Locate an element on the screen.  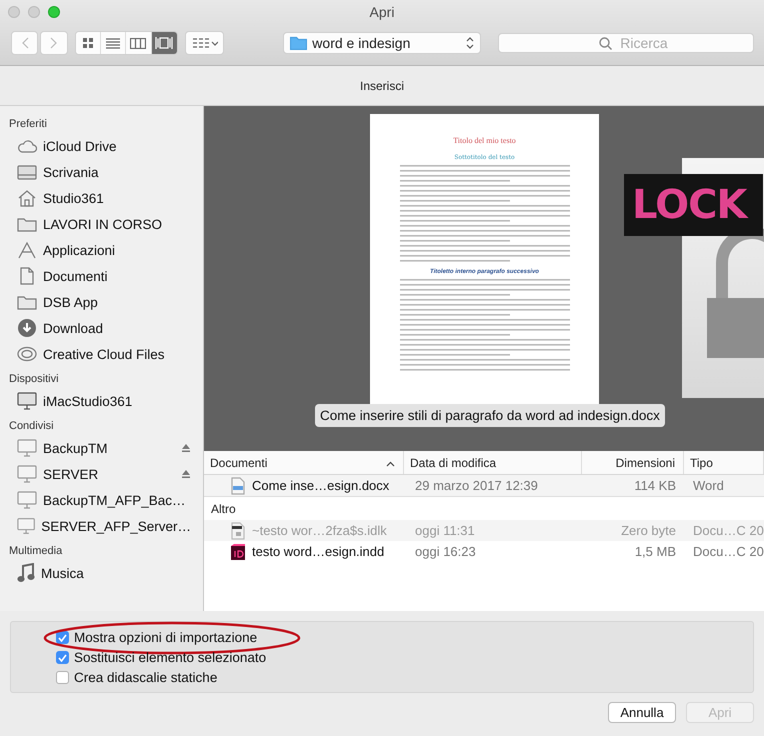
sidebar-item: iMacStudio361 is located at coordinates (101, 401).